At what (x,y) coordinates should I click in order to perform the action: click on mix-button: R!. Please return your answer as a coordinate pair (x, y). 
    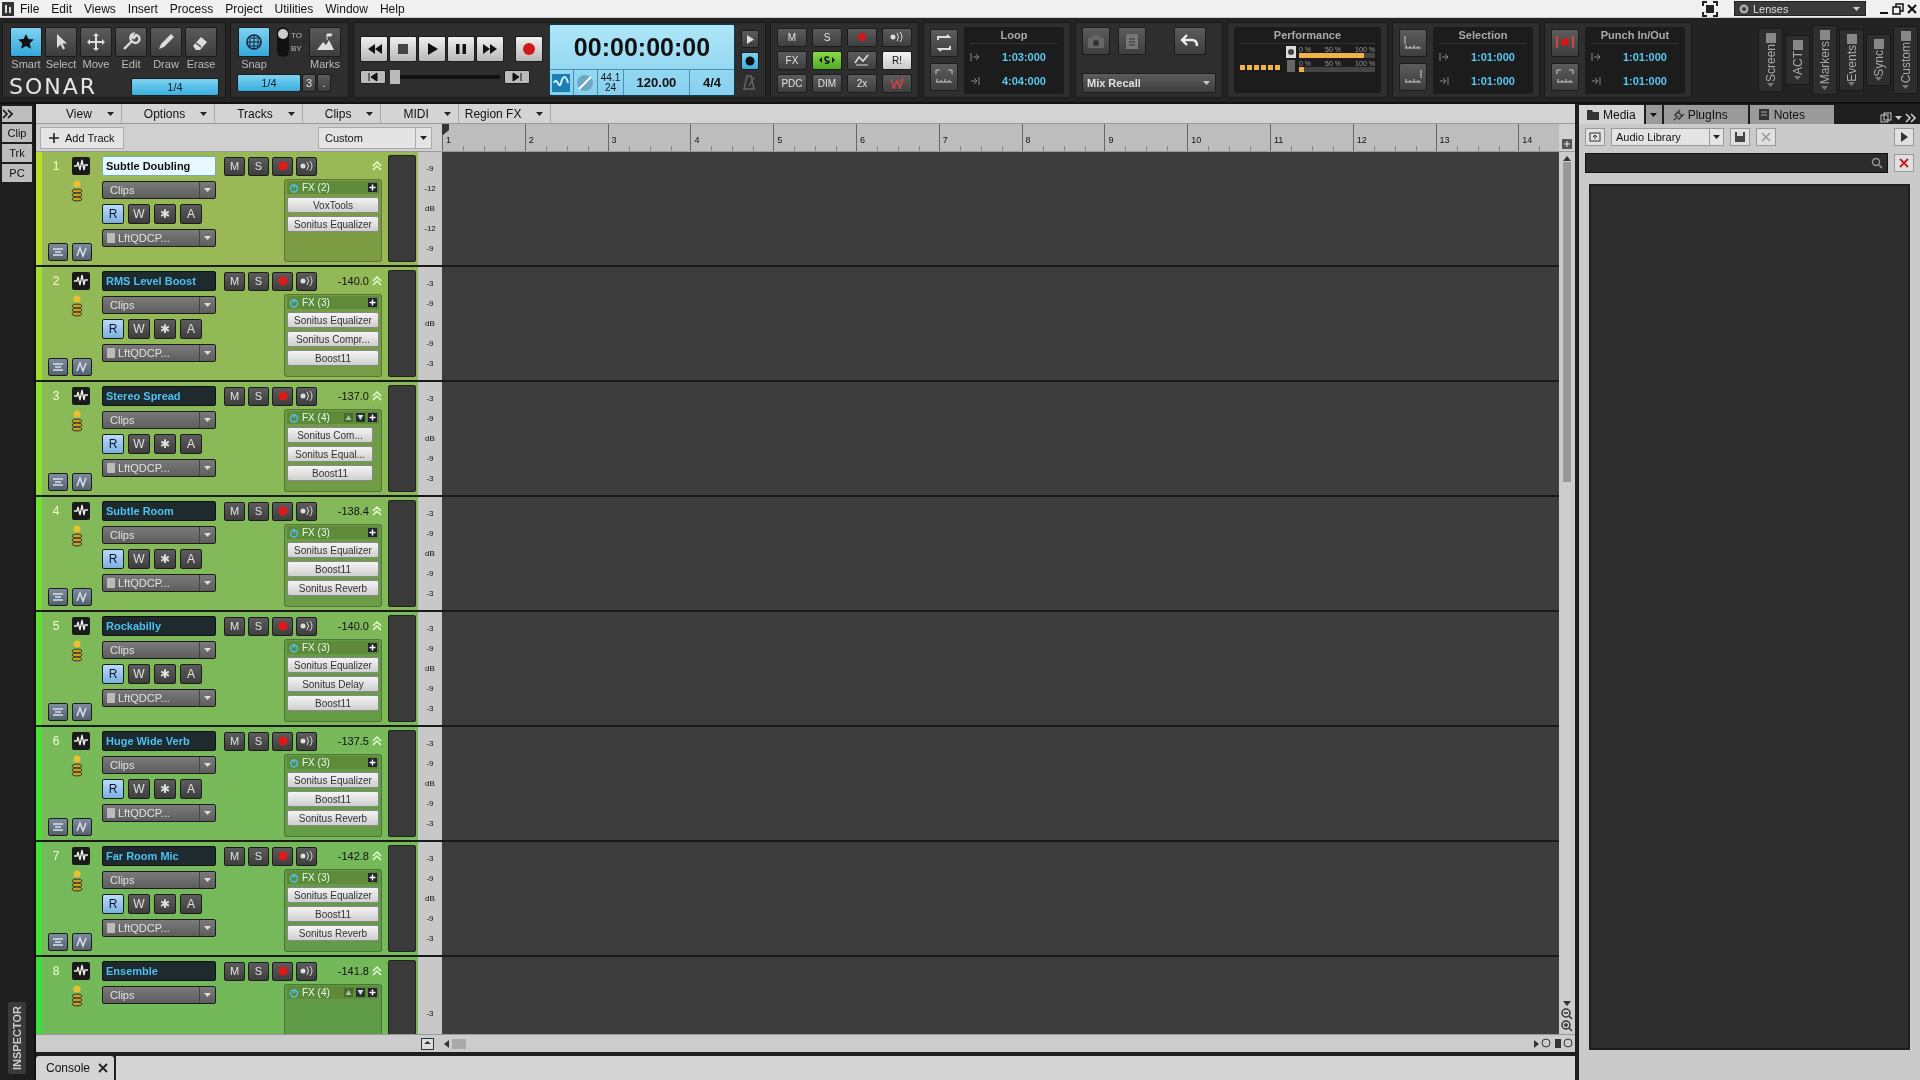
    Looking at the image, I should click on (896, 60).